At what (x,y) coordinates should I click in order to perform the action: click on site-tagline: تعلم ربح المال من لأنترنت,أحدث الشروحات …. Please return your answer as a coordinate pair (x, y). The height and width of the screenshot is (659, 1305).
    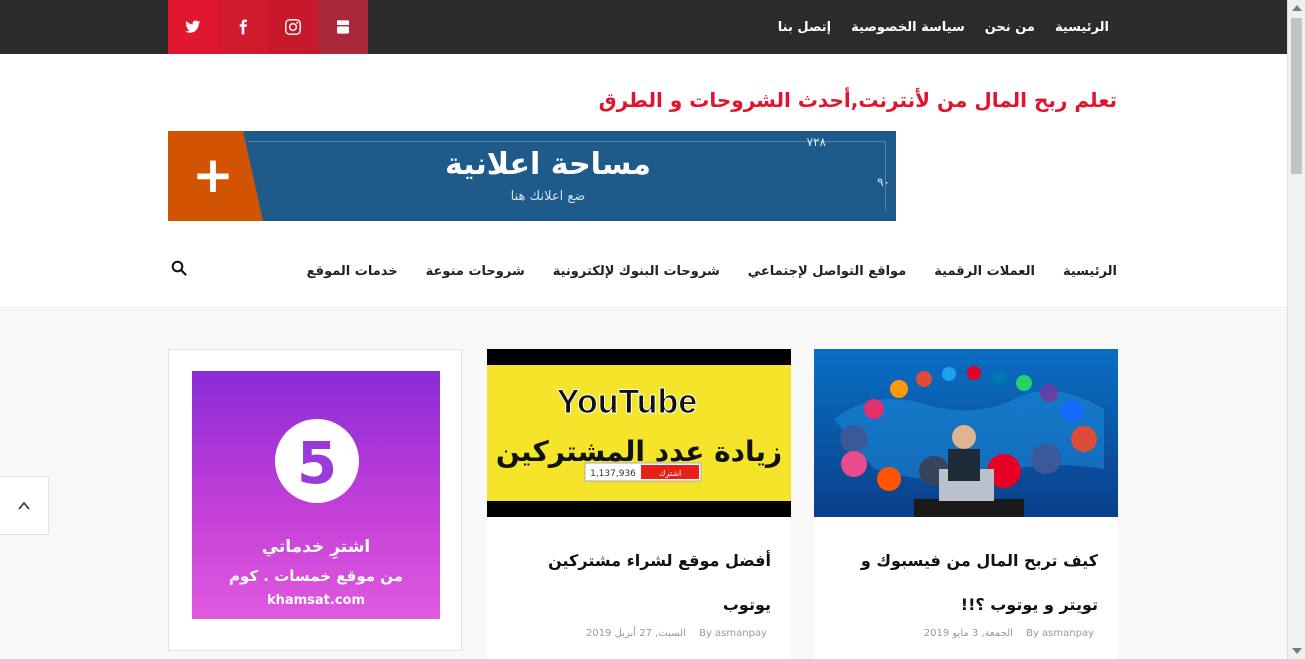
    Looking at the image, I should click on (858, 100).